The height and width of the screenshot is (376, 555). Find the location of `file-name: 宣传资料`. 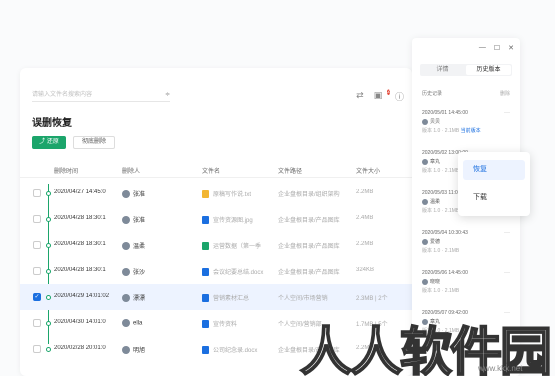

file-name: 宣传资料 is located at coordinates (238, 324).